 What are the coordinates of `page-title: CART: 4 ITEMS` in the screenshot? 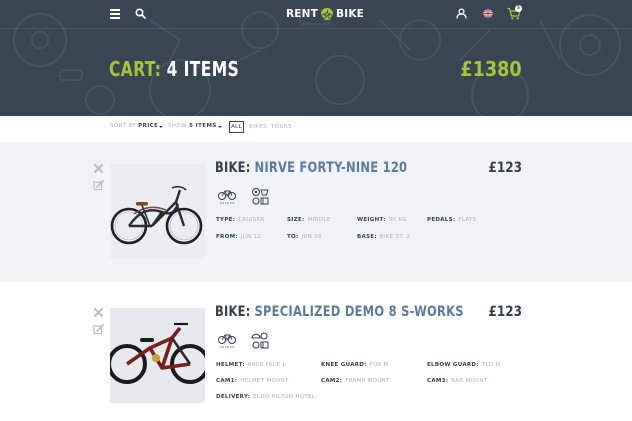 It's located at (174, 71).